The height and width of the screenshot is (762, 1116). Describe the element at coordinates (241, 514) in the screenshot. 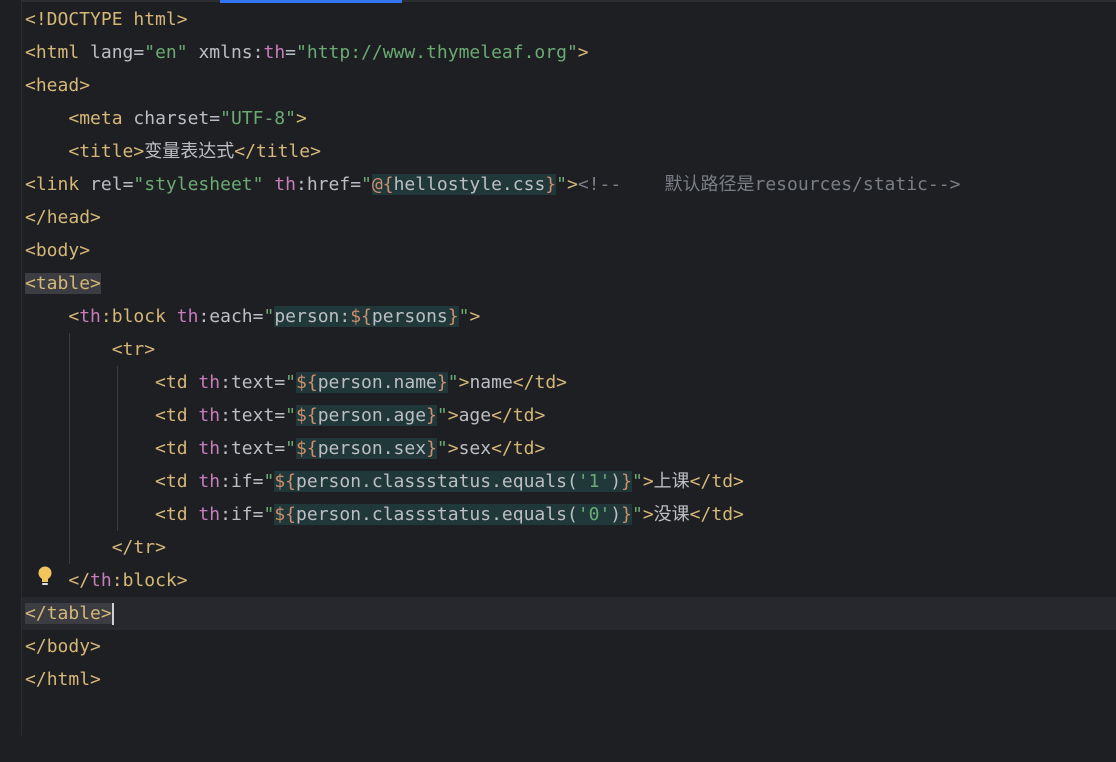

I see `attr-name: if` at that location.